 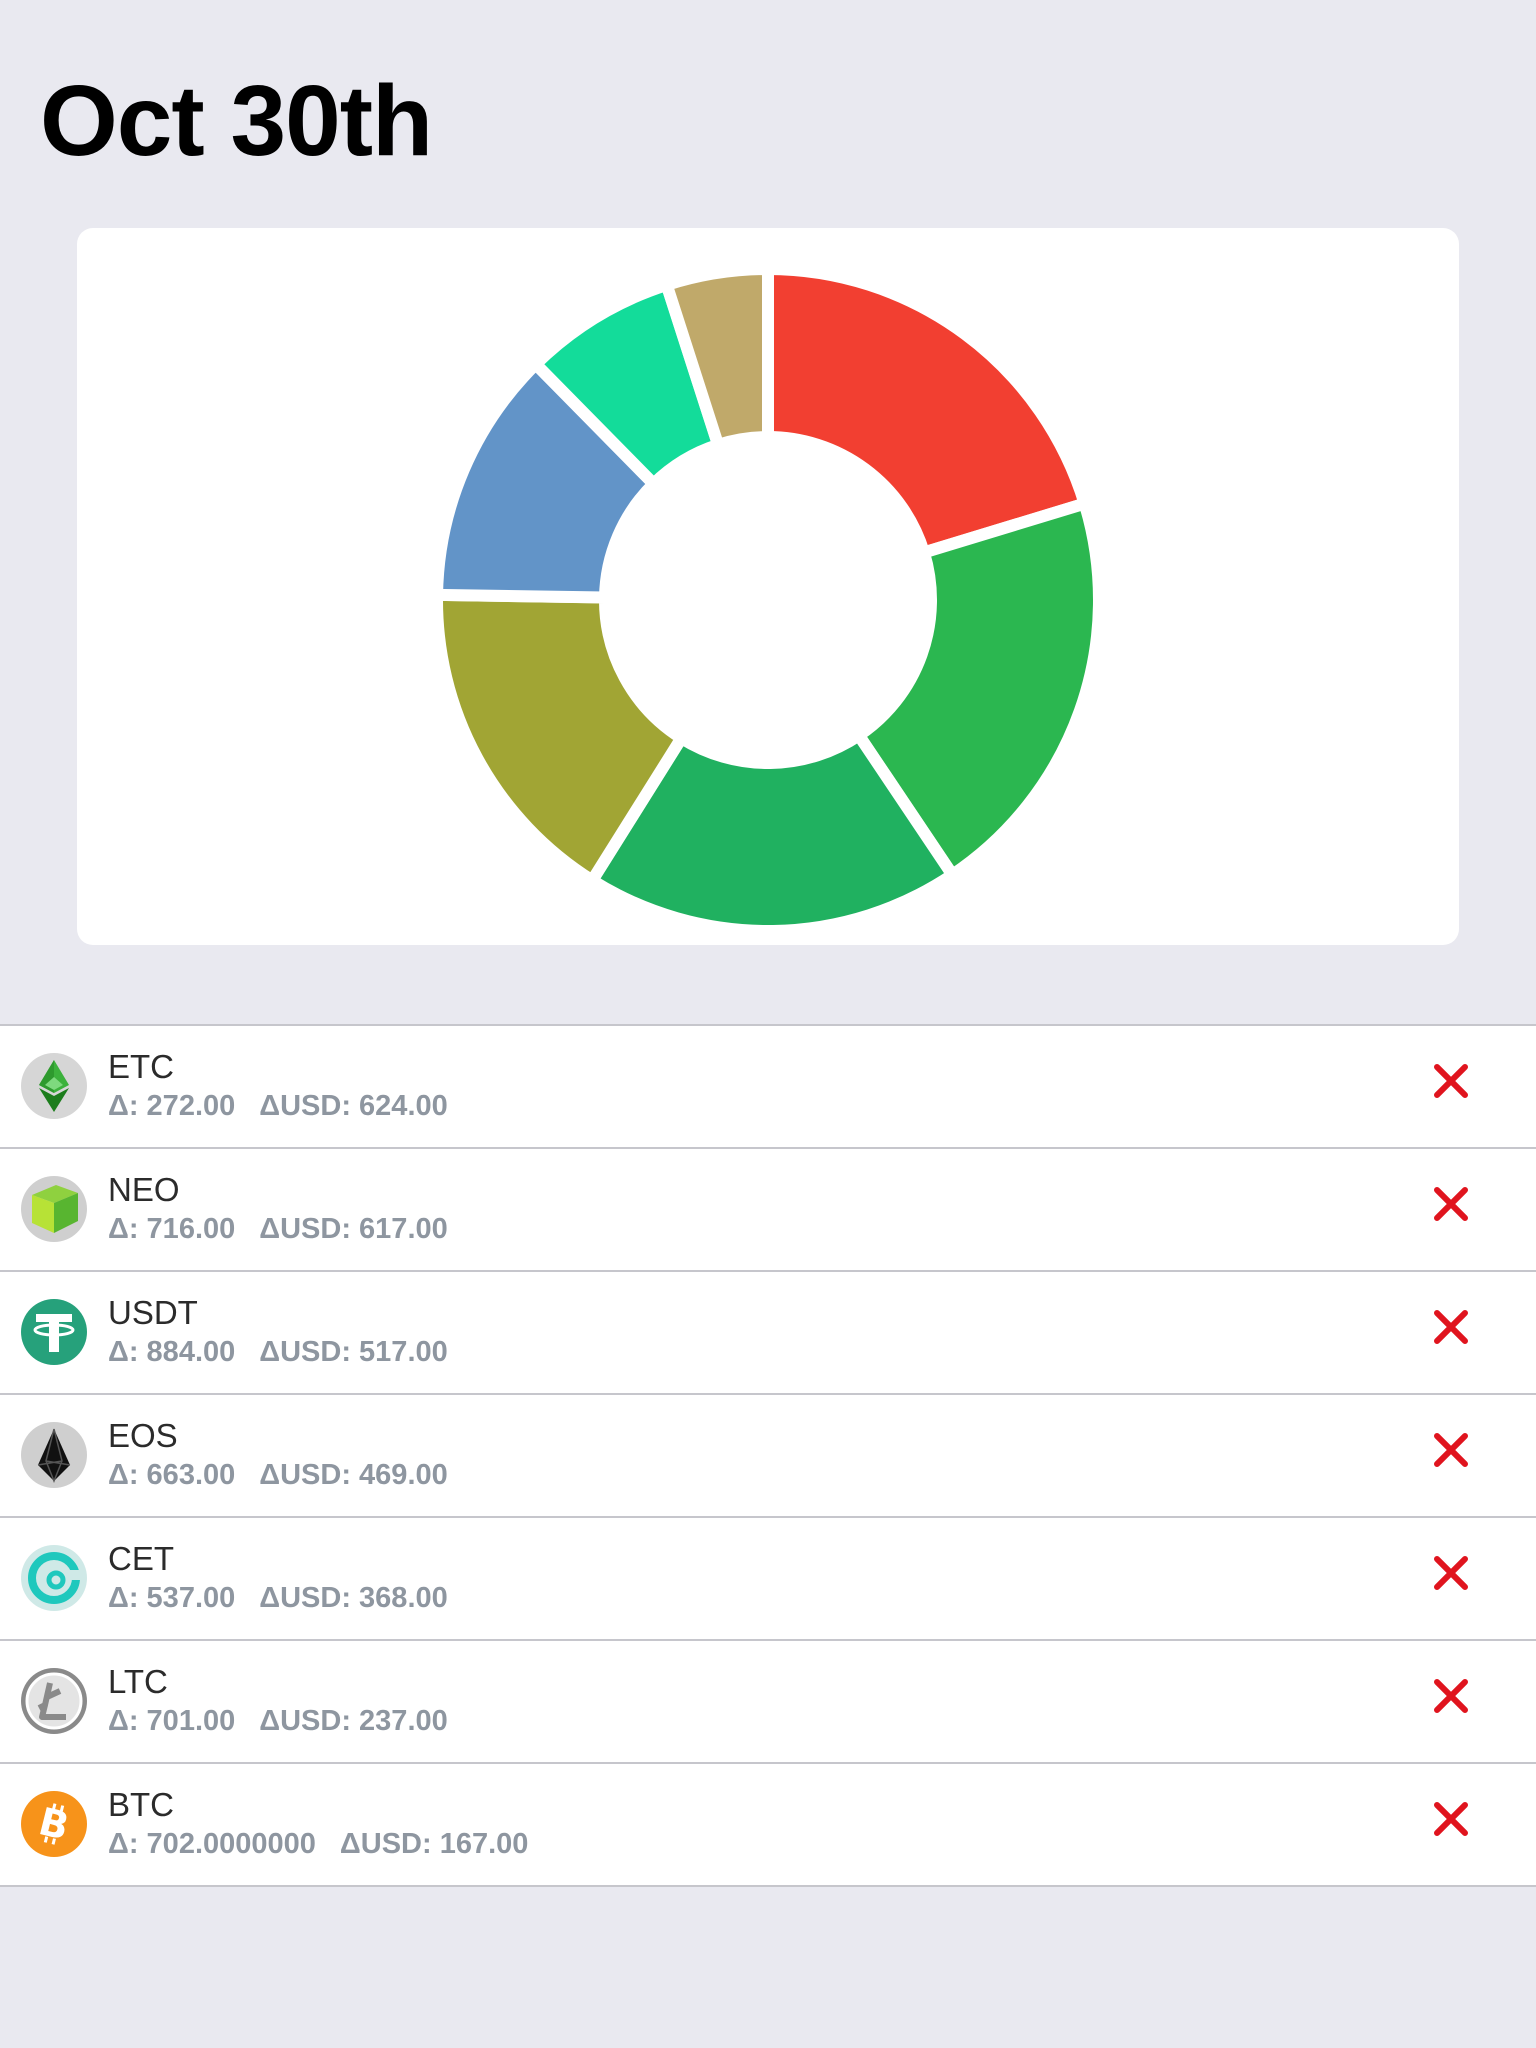 What do you see at coordinates (767, 599) in the screenshot?
I see `donut-chart` at bounding box center [767, 599].